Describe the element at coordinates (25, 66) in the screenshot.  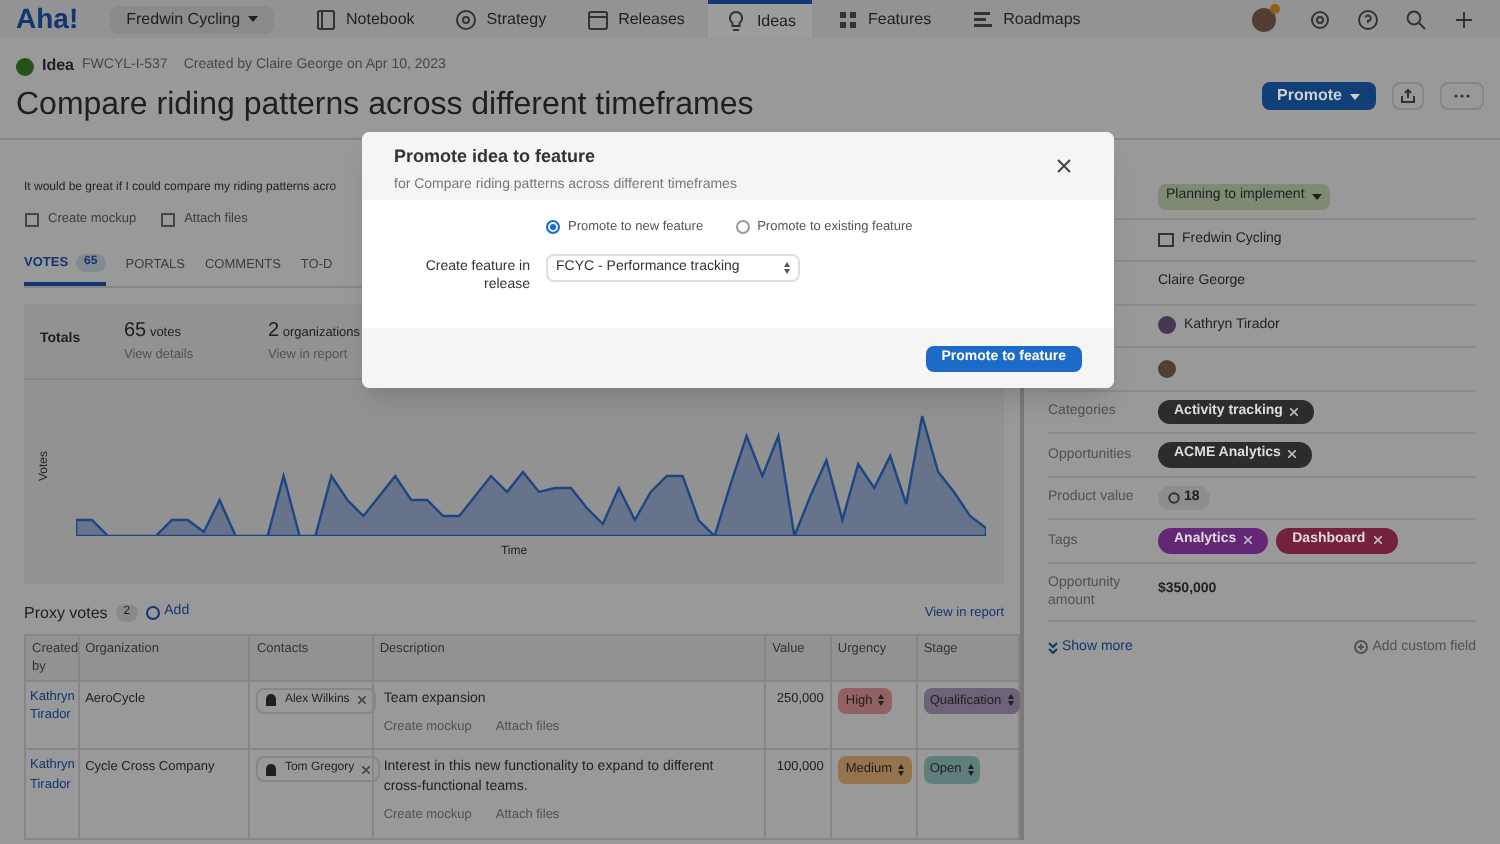
I see `idea-icon` at that location.